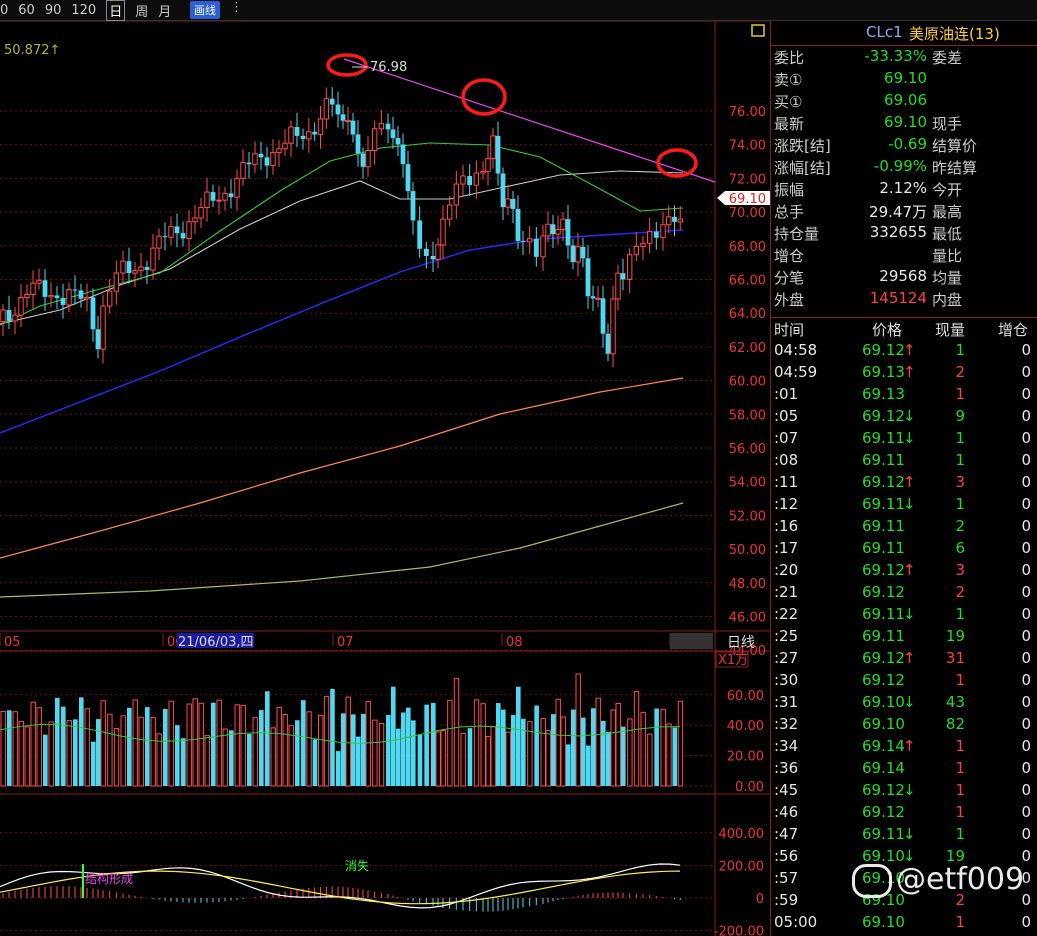  Describe the element at coordinates (786, 482) in the screenshot. I see `tick-time: :11` at that location.